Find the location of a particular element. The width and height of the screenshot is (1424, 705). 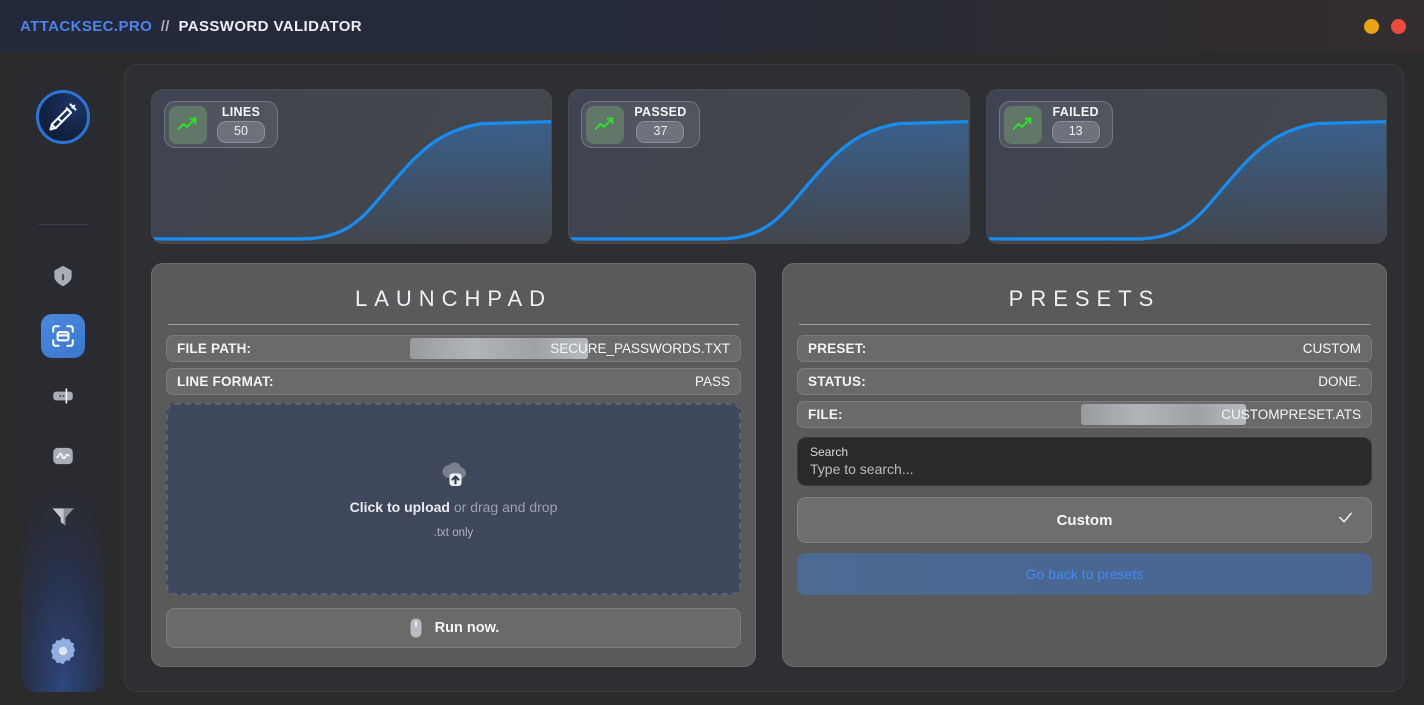

stat-label: FAILED is located at coordinates (1075, 112).